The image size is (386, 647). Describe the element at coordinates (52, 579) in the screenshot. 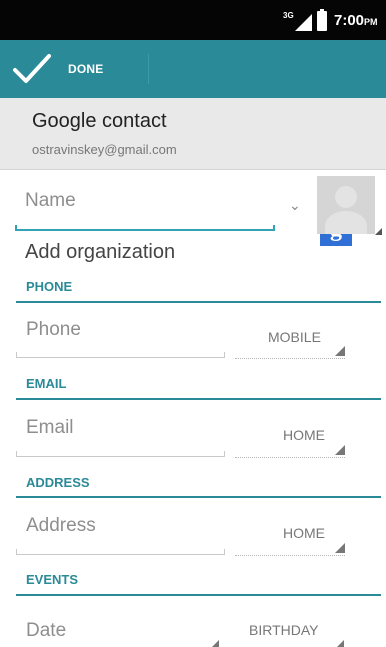

I see `events-section-header: EVENTS` at that location.